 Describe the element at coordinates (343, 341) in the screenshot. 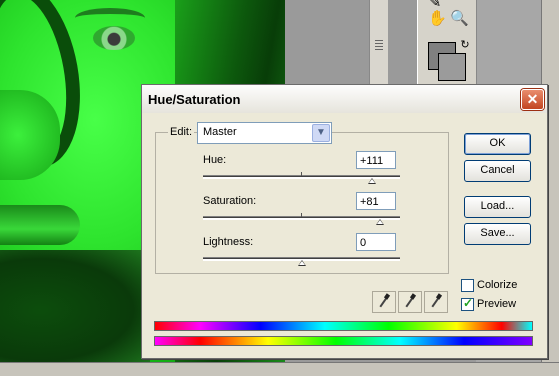

I see `result-color-bar` at that location.